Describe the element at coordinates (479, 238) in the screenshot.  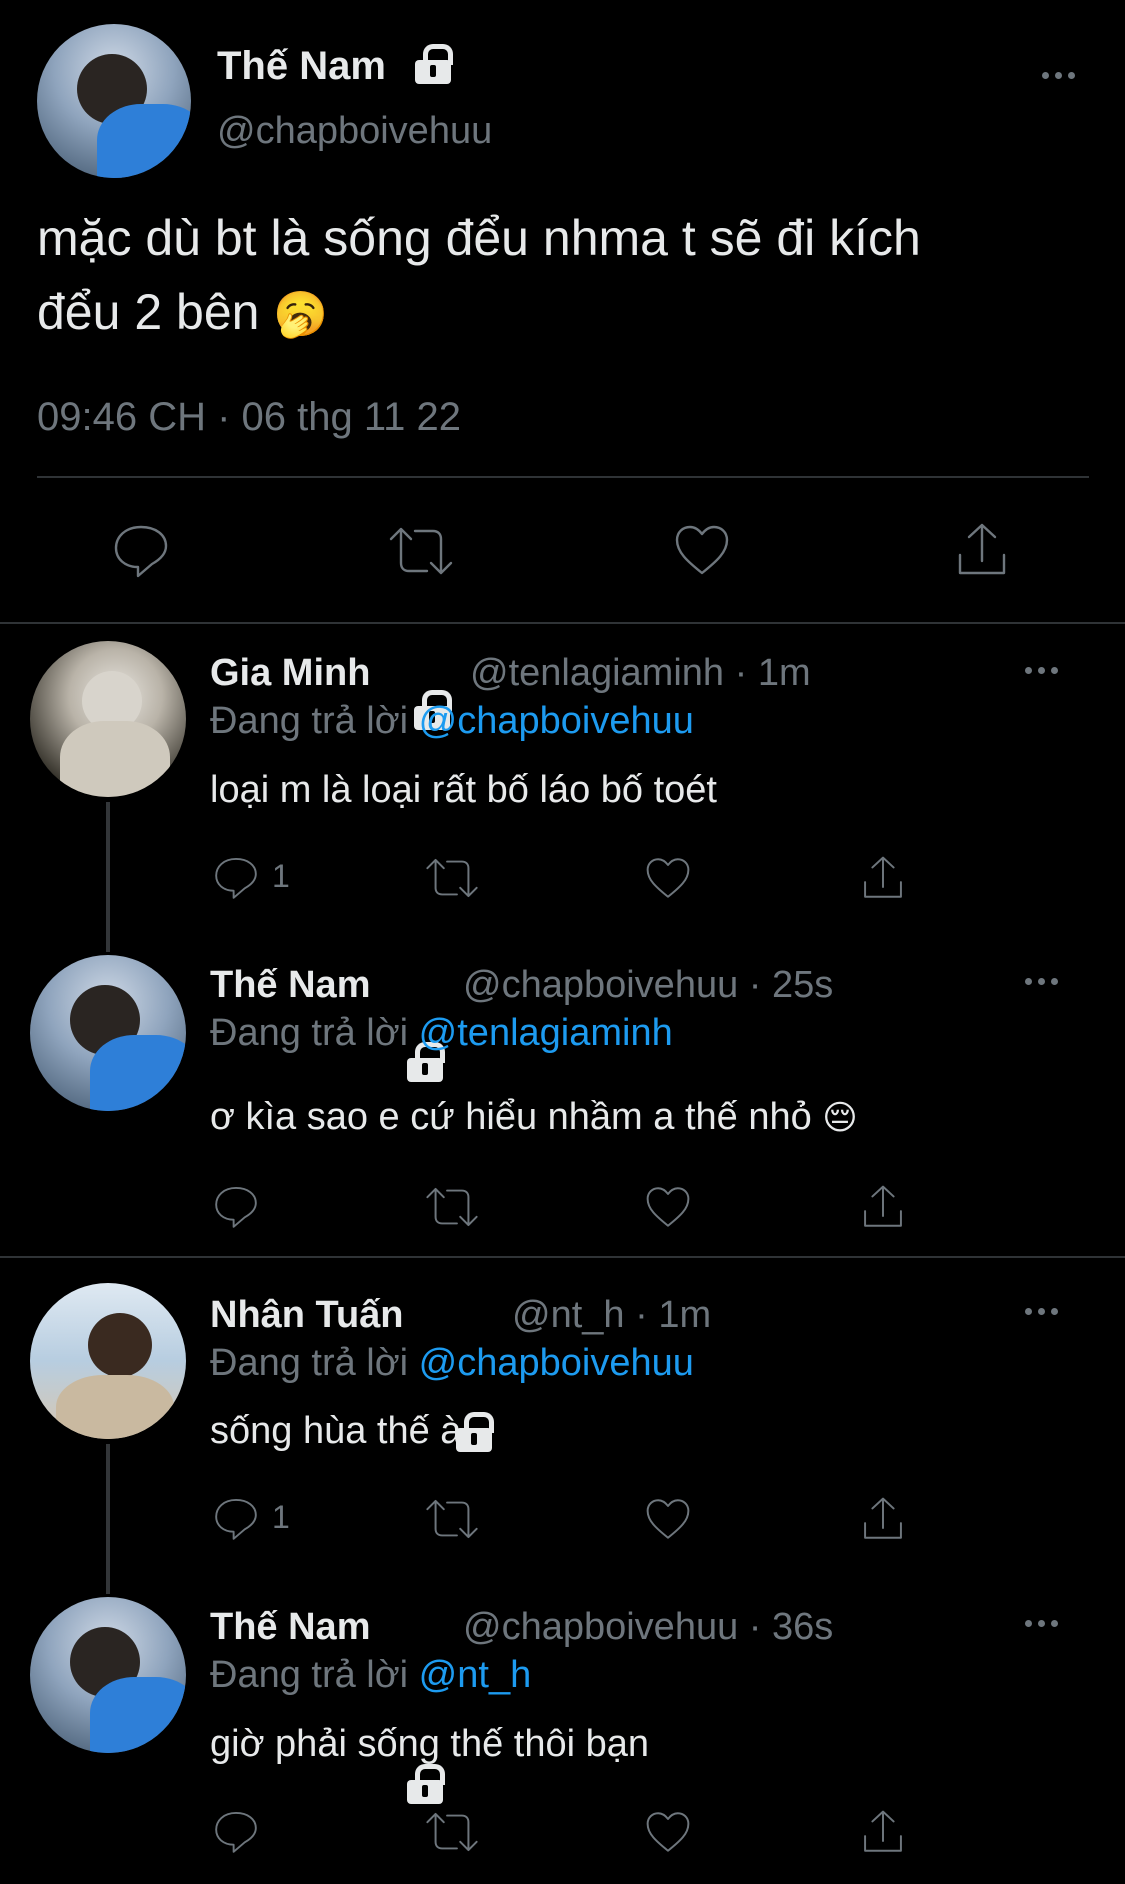
I see `tweet-text-line1: mặc dù bt là sống đểu nhma t sẽ đi kích` at that location.